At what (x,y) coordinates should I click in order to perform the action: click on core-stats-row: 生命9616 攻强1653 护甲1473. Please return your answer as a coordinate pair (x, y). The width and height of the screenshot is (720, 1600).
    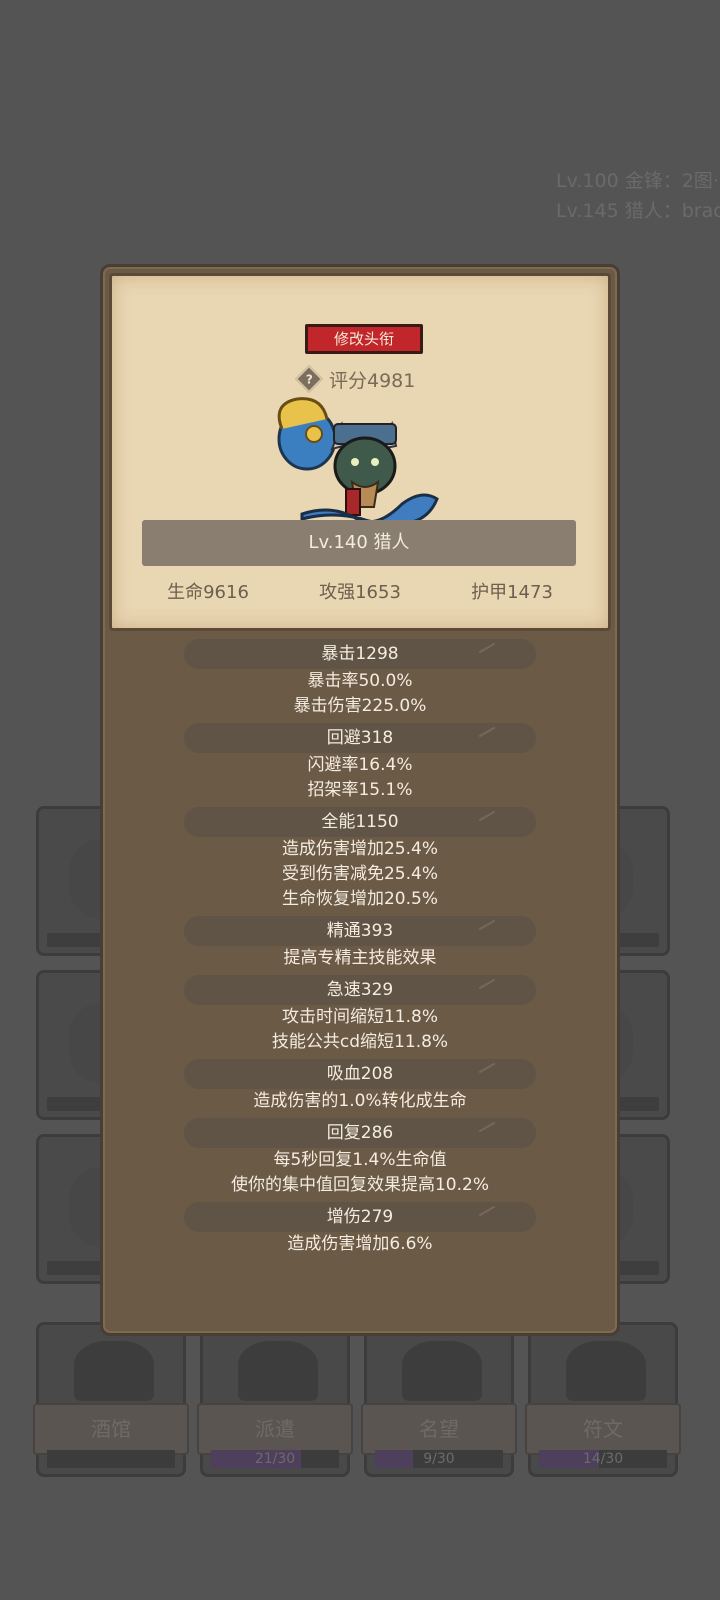
    Looking at the image, I should click on (360, 594).